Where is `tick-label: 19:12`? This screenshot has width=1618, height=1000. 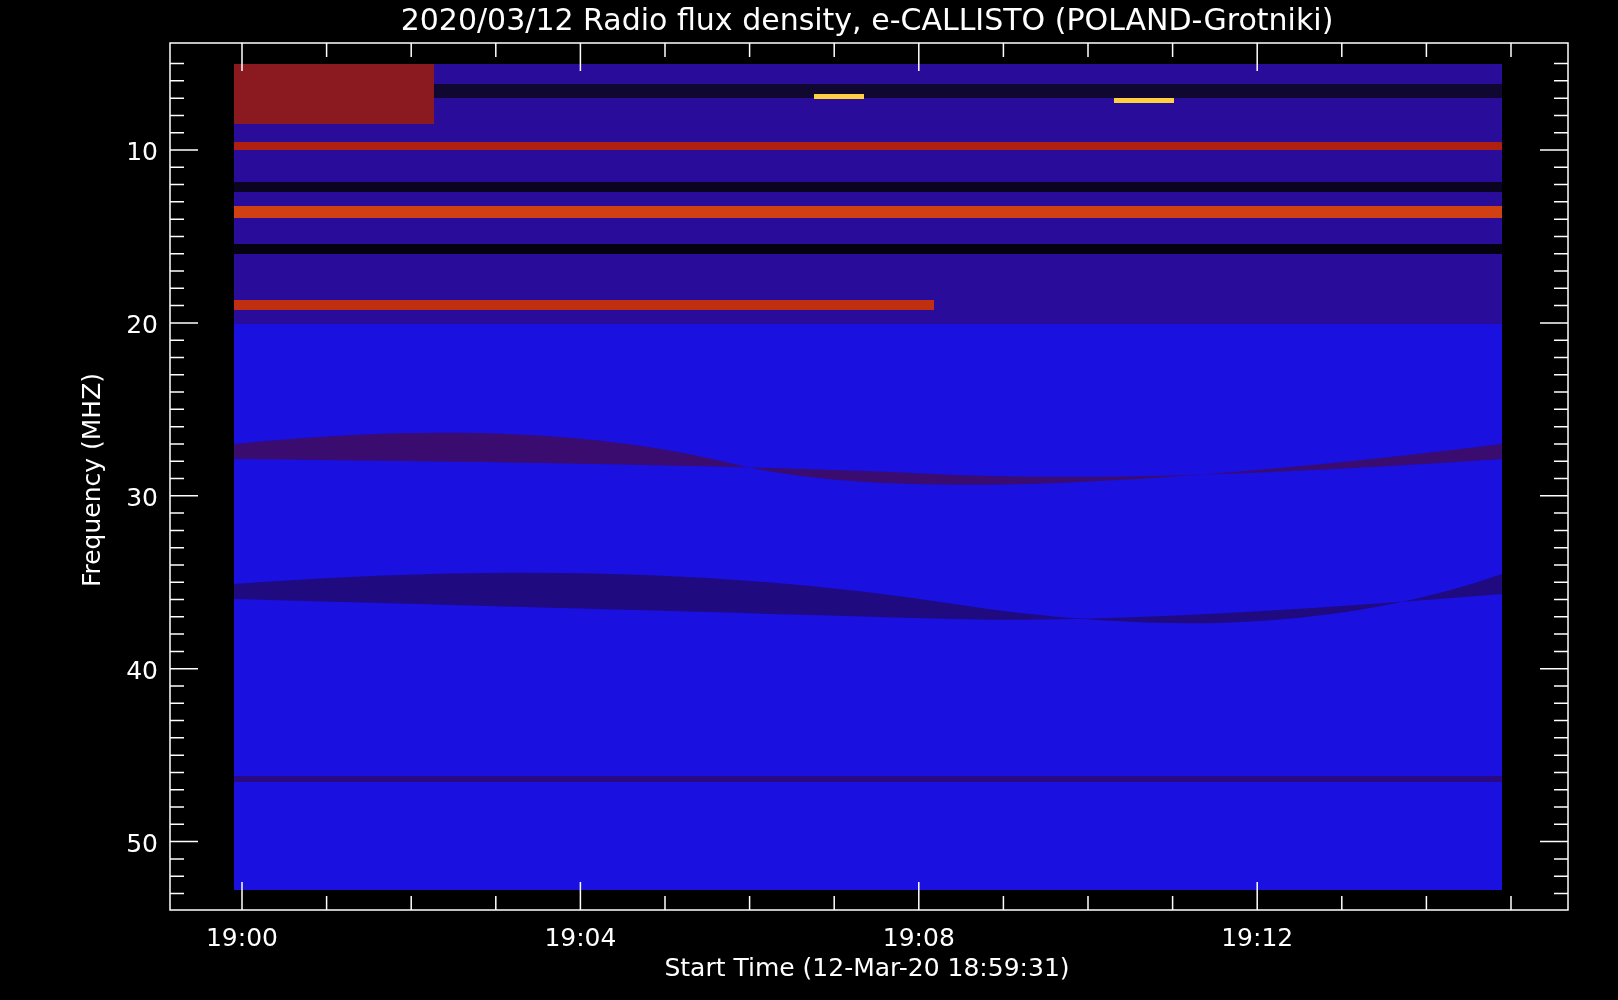
tick-label: 19:12 is located at coordinates (1257, 937).